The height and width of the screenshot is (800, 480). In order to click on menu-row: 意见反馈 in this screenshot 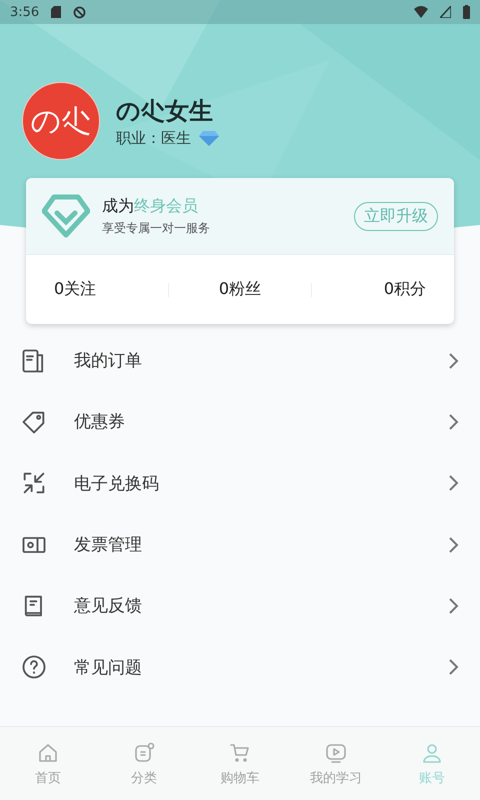, I will do `click(240, 605)`.